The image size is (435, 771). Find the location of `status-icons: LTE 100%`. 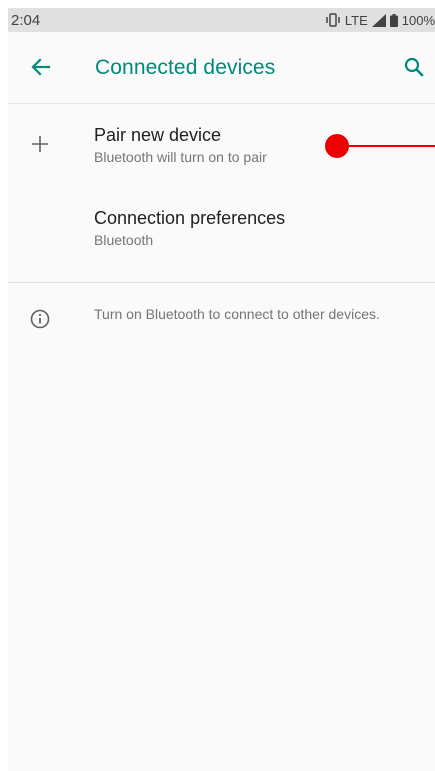

status-icons: LTE 100% is located at coordinates (380, 20).